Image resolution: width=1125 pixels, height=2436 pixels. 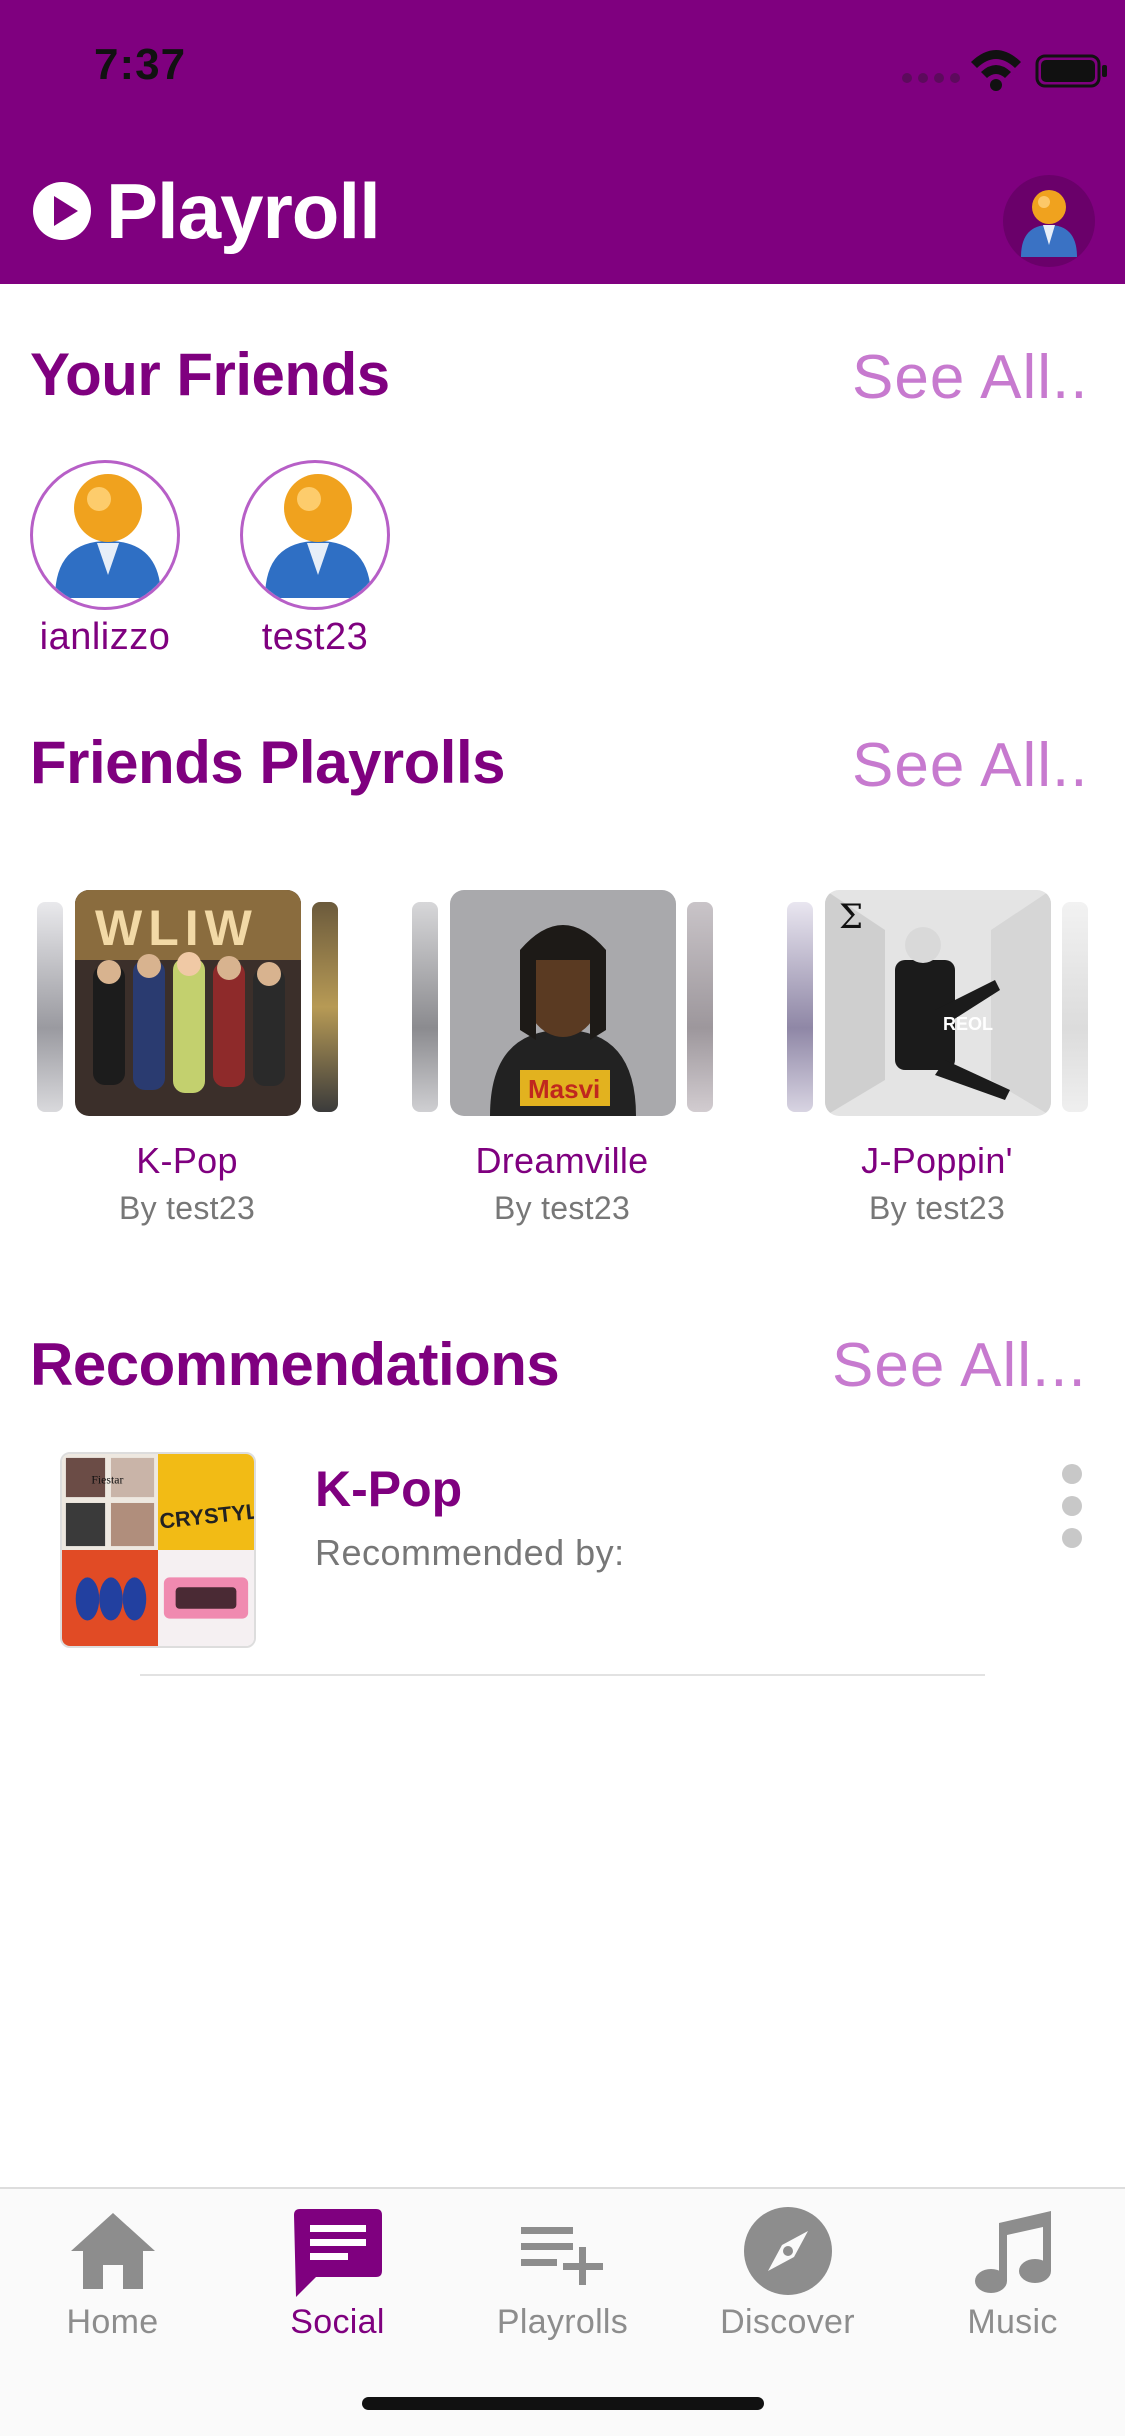 I want to click on svg-text: REOL, so click(x=968, y=1024).